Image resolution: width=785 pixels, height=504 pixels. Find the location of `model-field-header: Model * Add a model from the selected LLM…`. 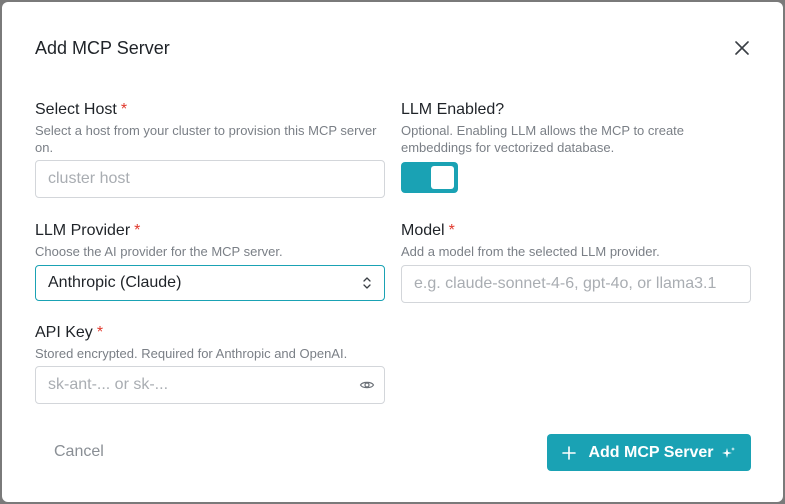

model-field-header: Model * Add a model from the selected LLM… is located at coordinates (576, 240).